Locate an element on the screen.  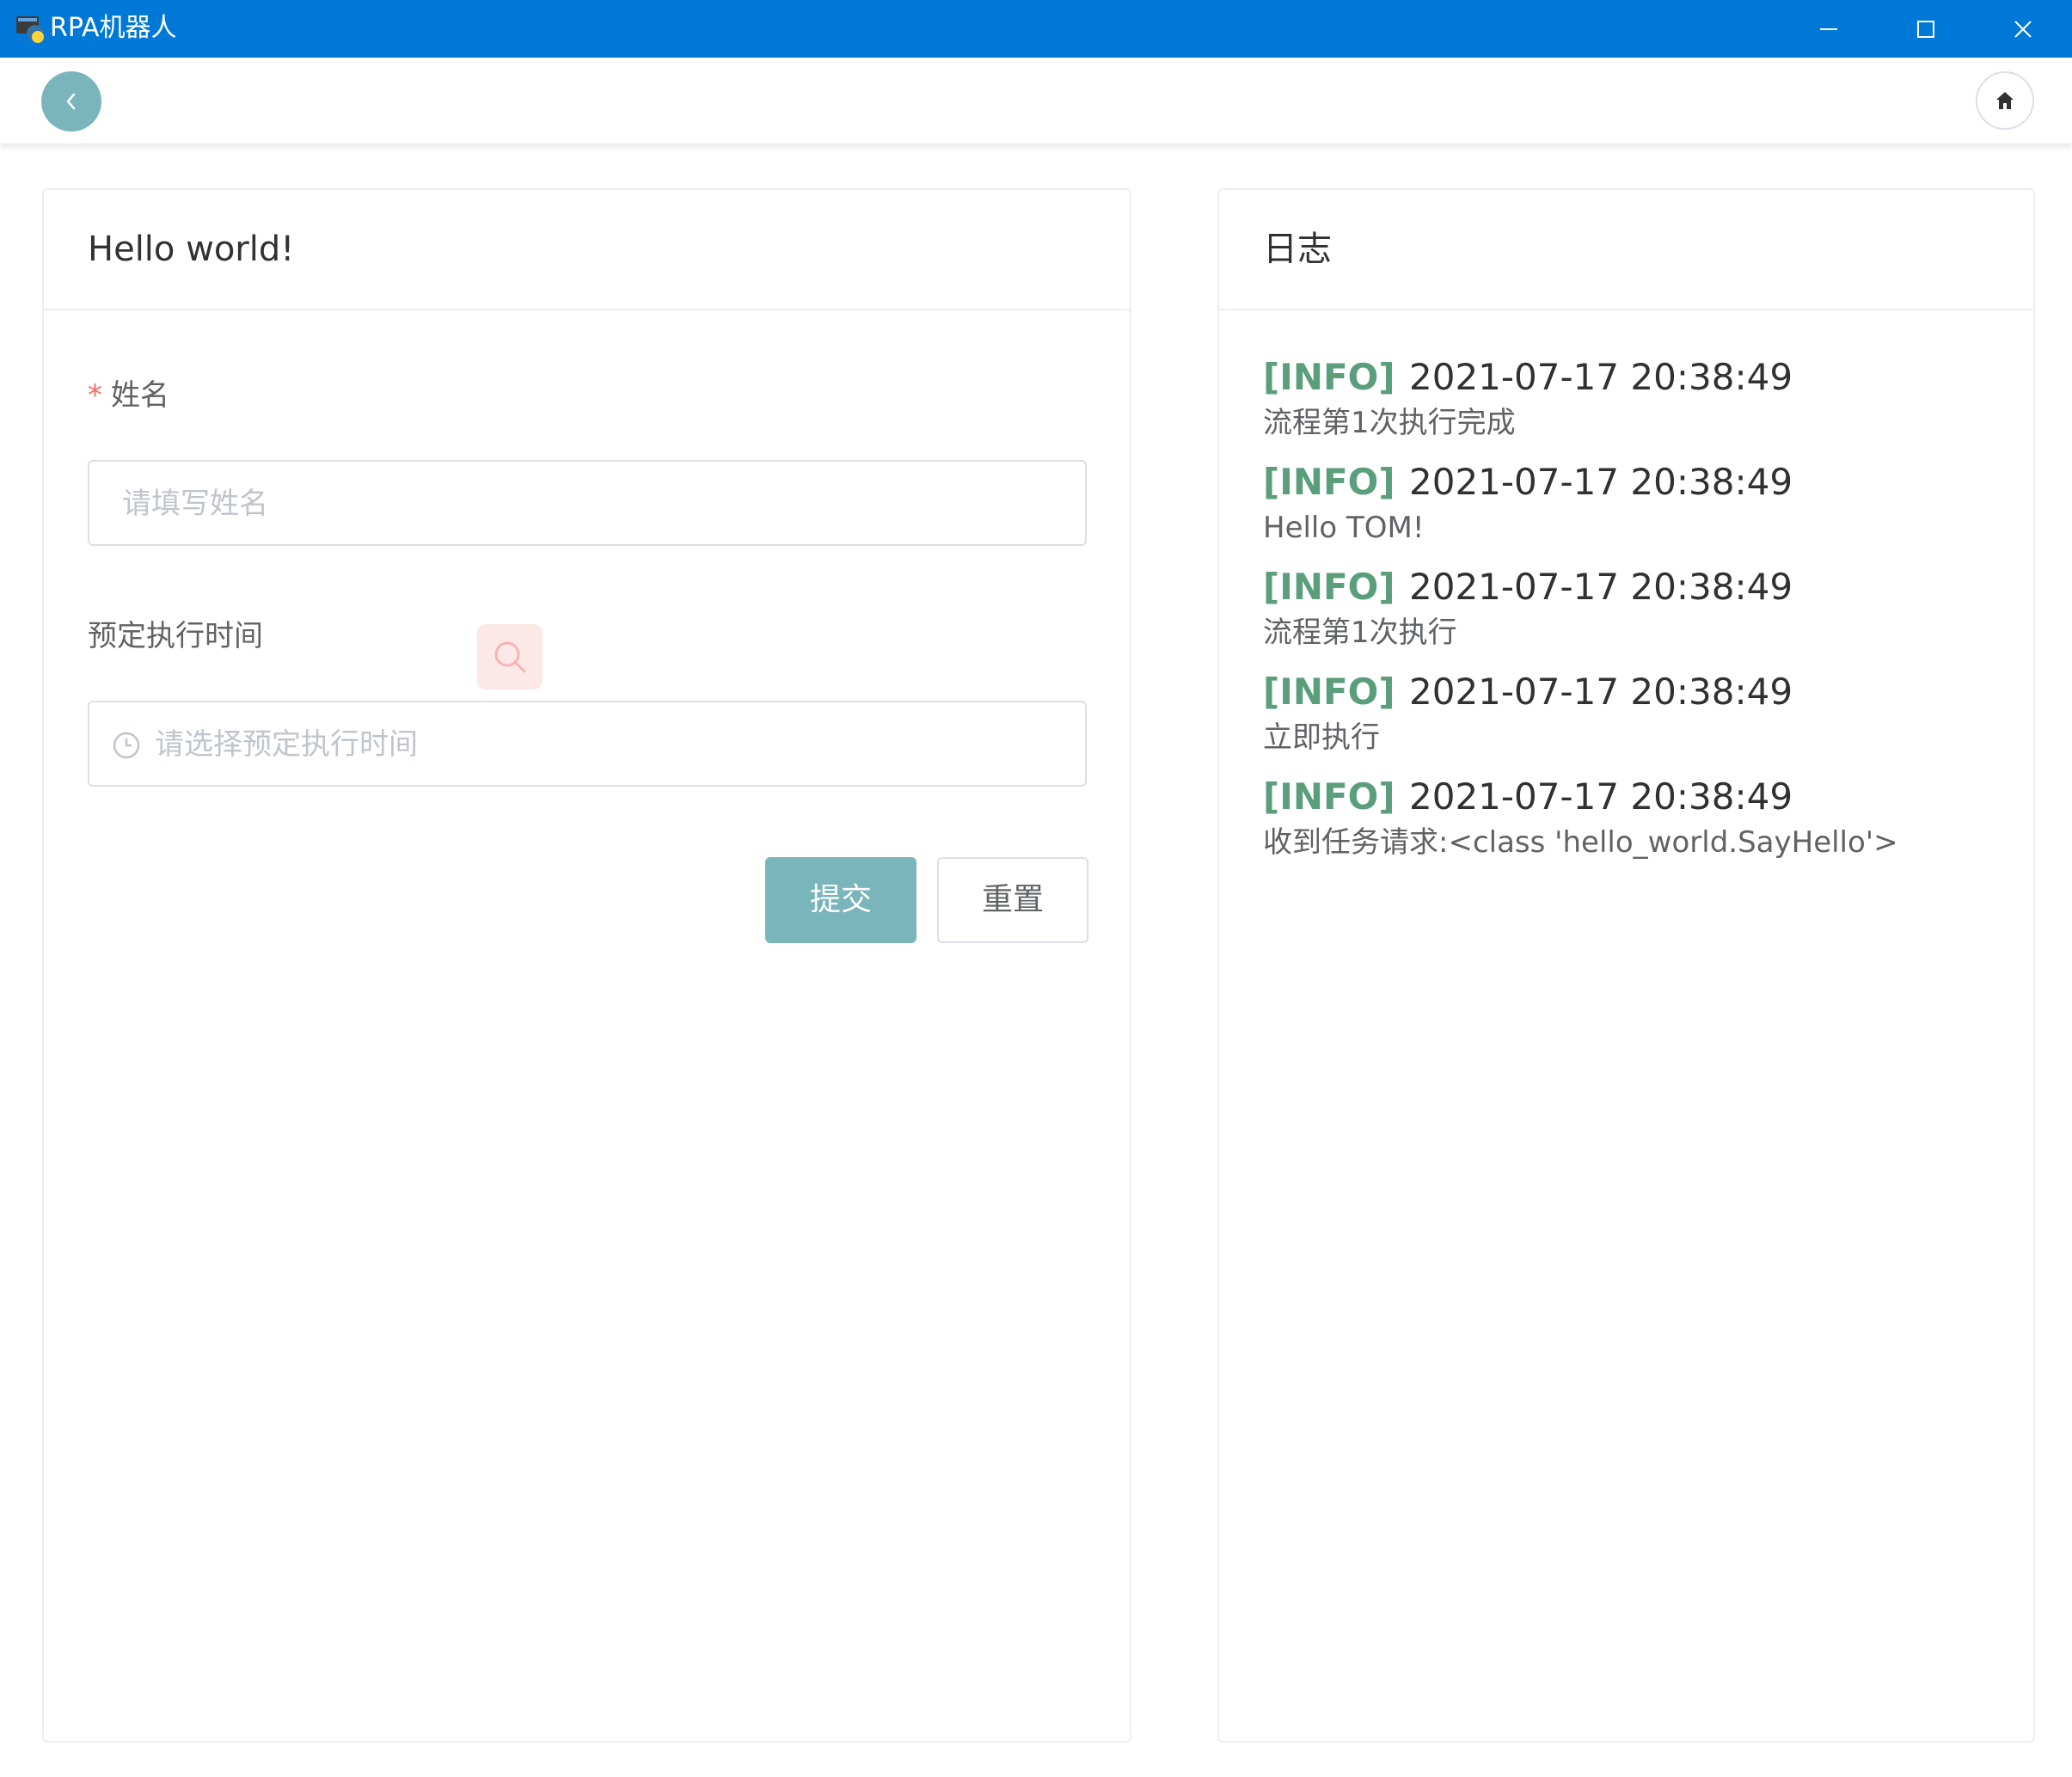
name-label-text: 姓名 is located at coordinates (140, 395).